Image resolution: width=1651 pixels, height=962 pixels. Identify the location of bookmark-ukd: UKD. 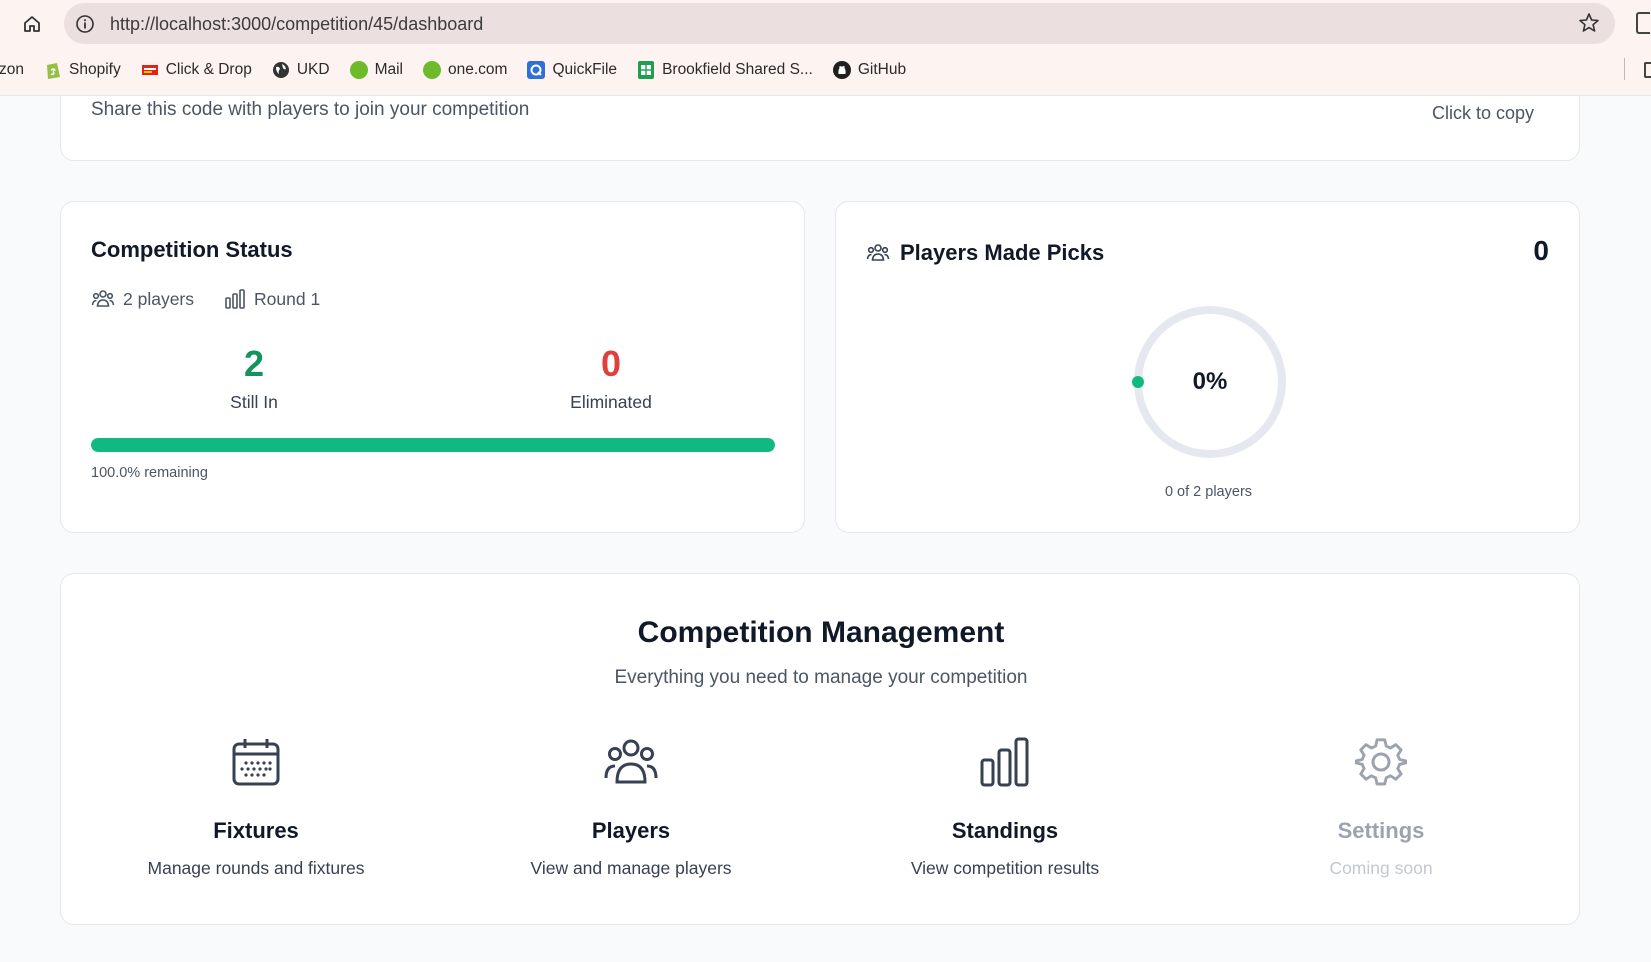
(301, 70).